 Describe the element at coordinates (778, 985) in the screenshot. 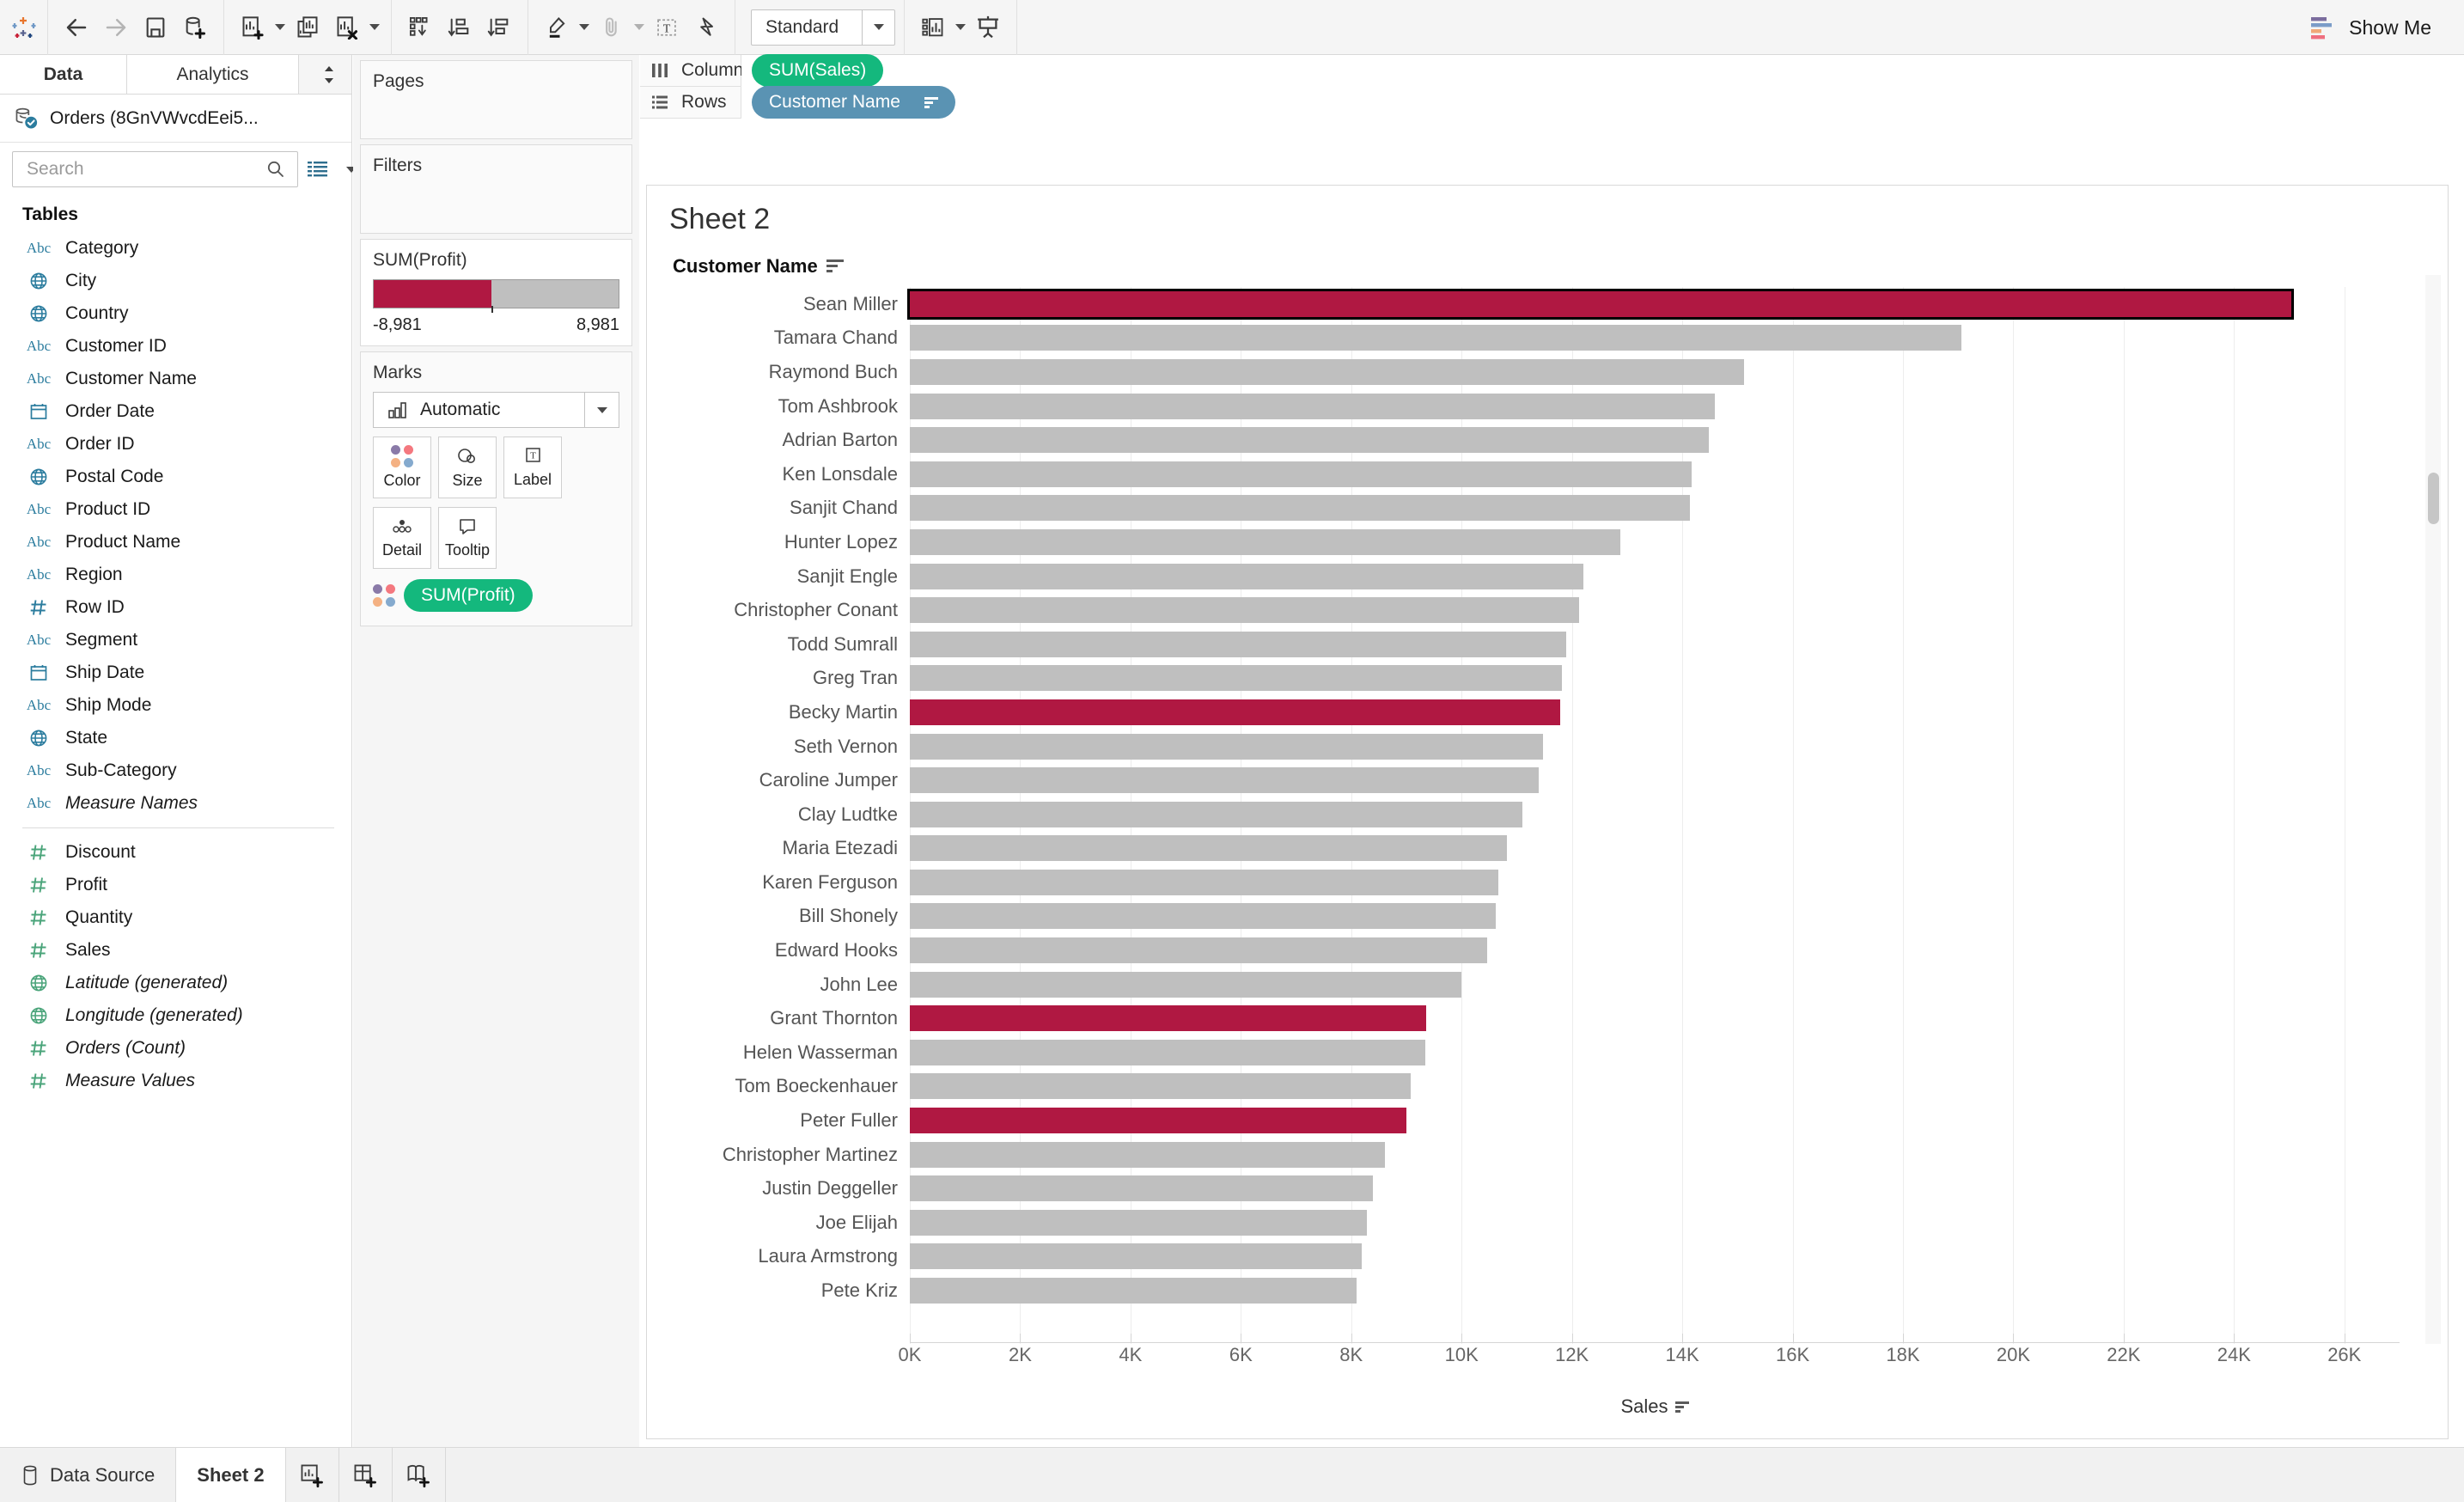

I see `row-label: John Lee` at that location.